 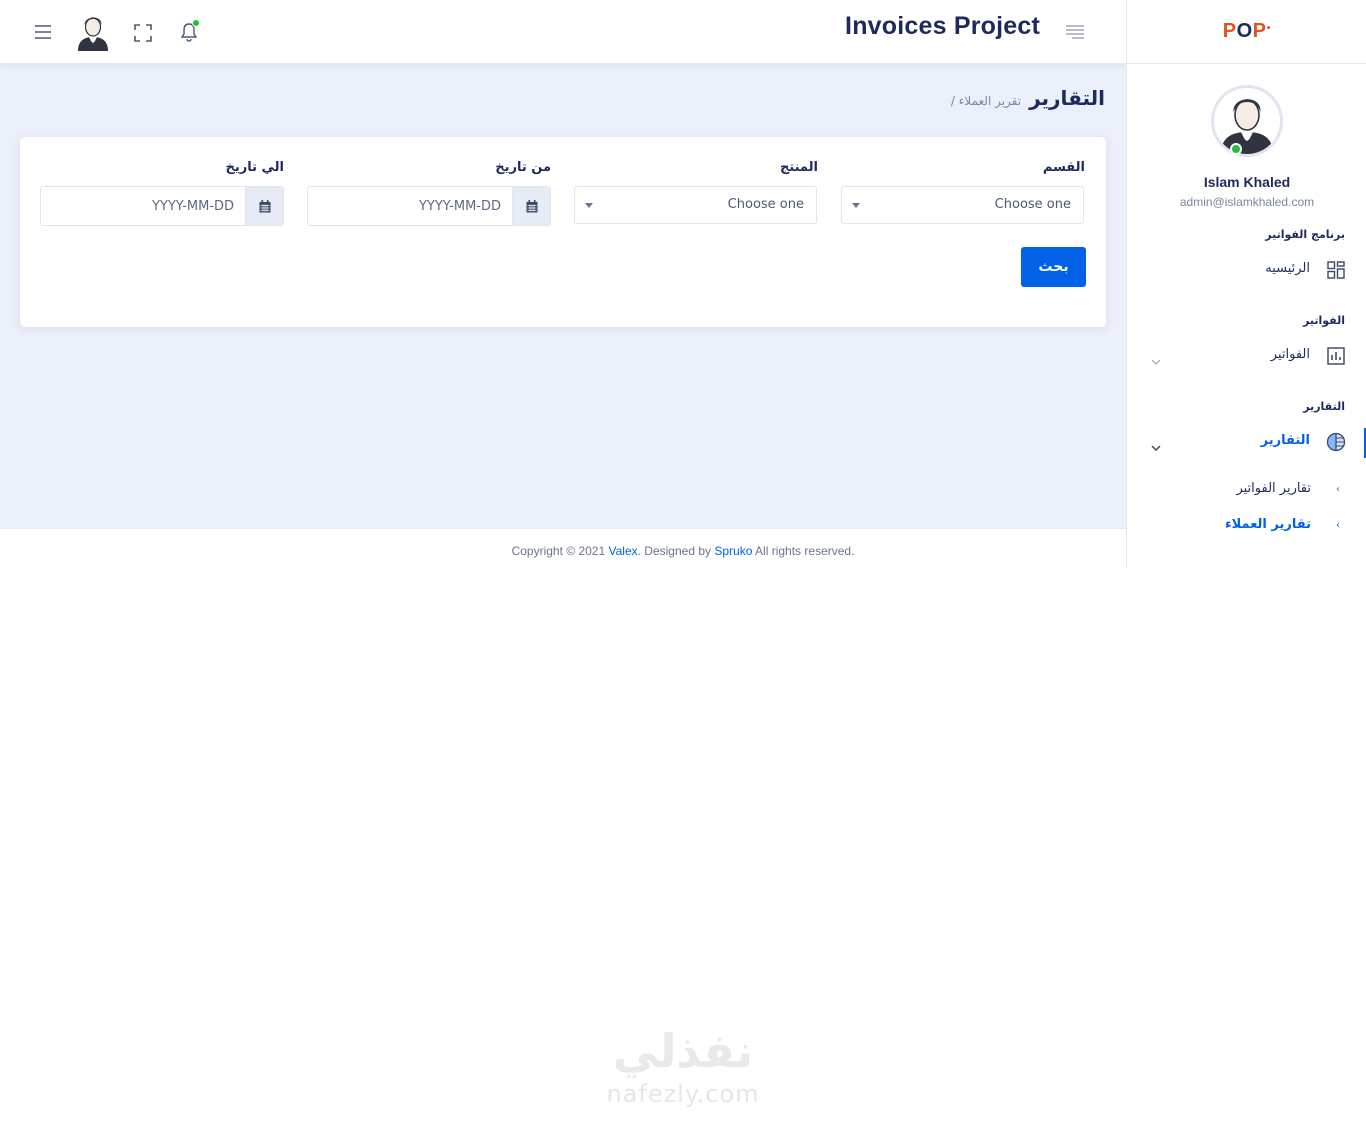 What do you see at coordinates (1053, 267) in the screenshot?
I see `search-button: بحث` at bounding box center [1053, 267].